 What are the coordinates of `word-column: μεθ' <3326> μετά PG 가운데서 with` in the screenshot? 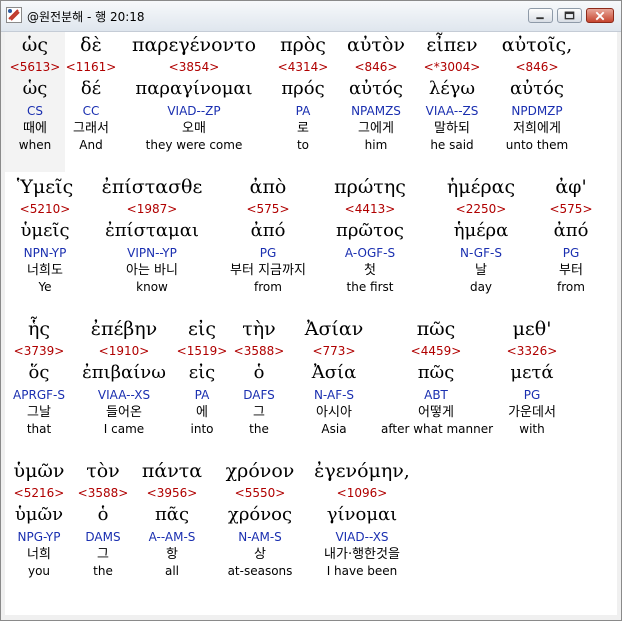 It's located at (532, 376).